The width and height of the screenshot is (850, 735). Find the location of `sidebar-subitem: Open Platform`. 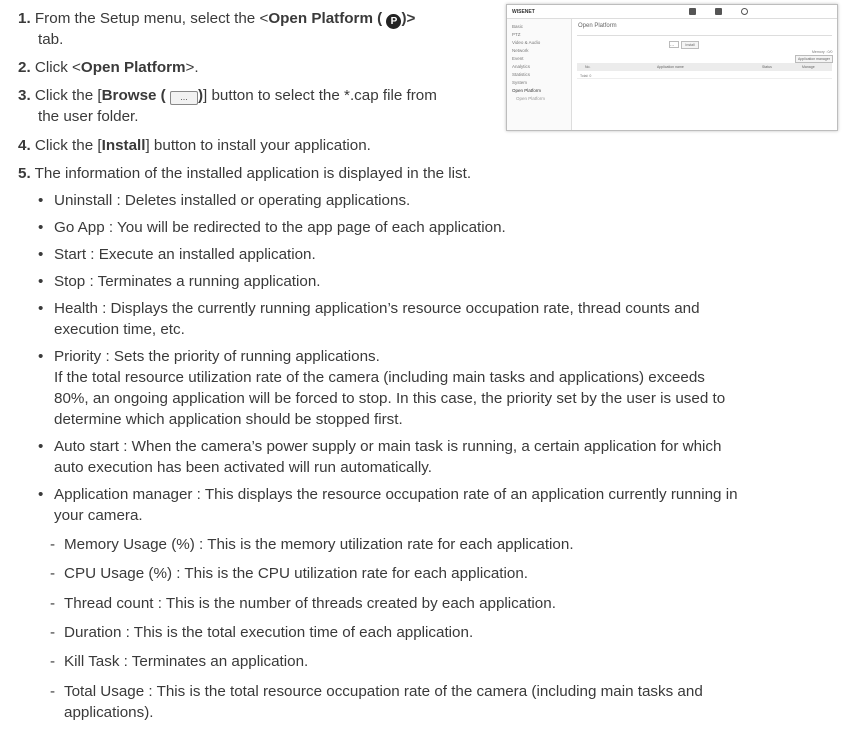

sidebar-subitem: Open Platform is located at coordinates (531, 98).